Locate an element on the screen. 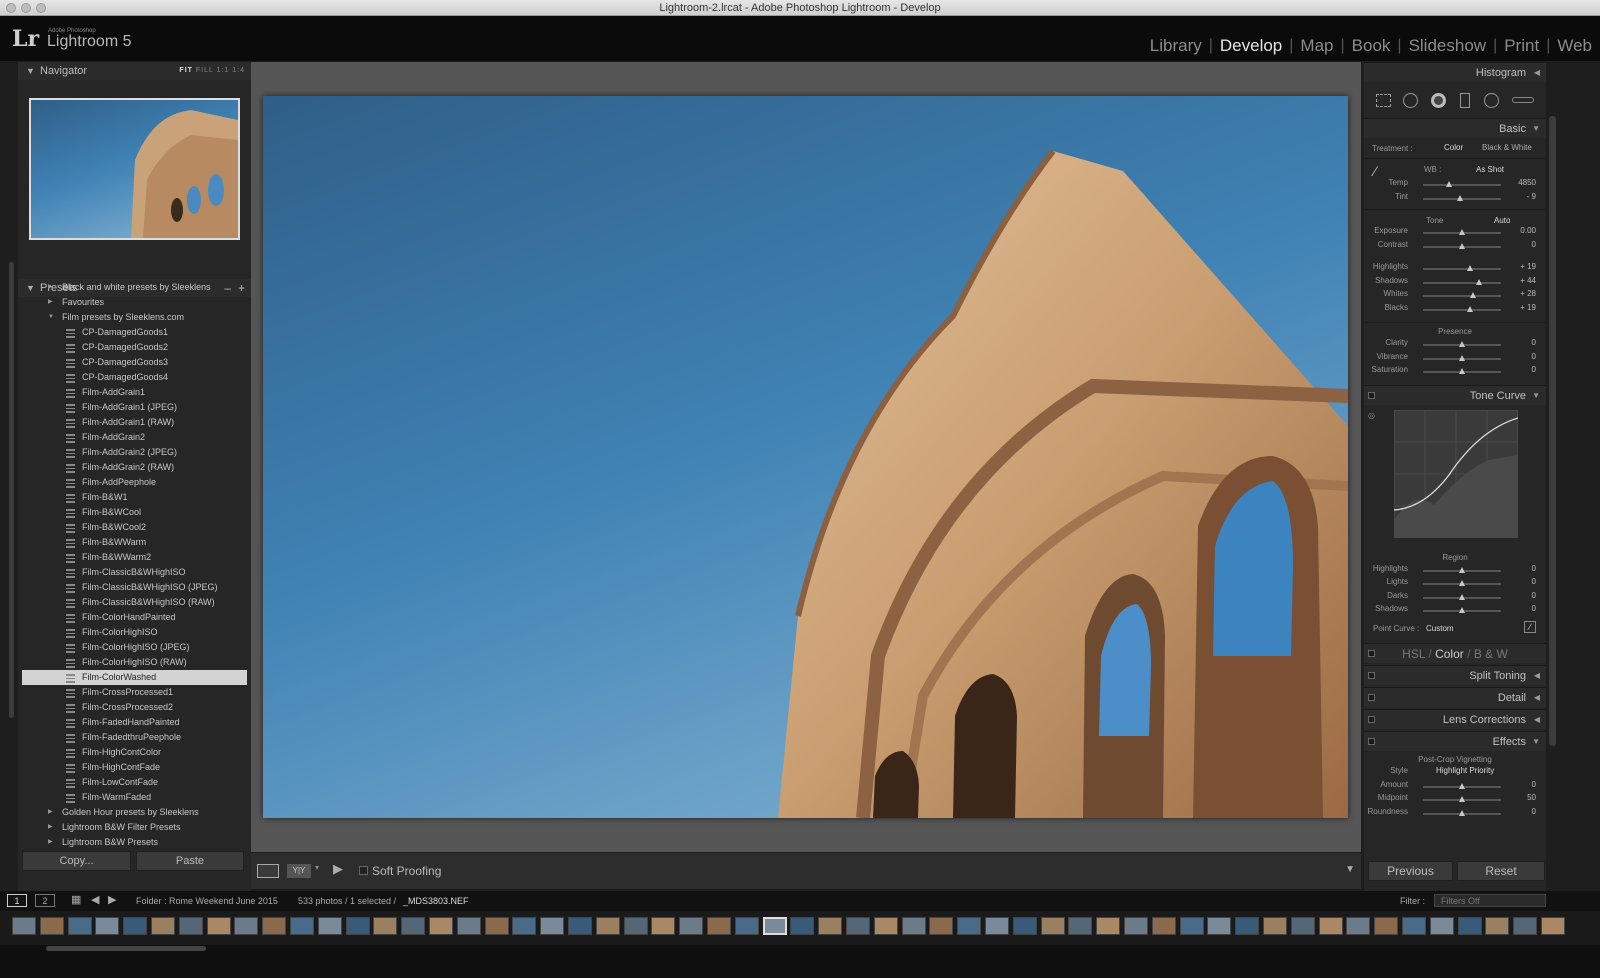 This screenshot has height=978, width=1600. slider-value: - 9 is located at coordinates (1521, 196).